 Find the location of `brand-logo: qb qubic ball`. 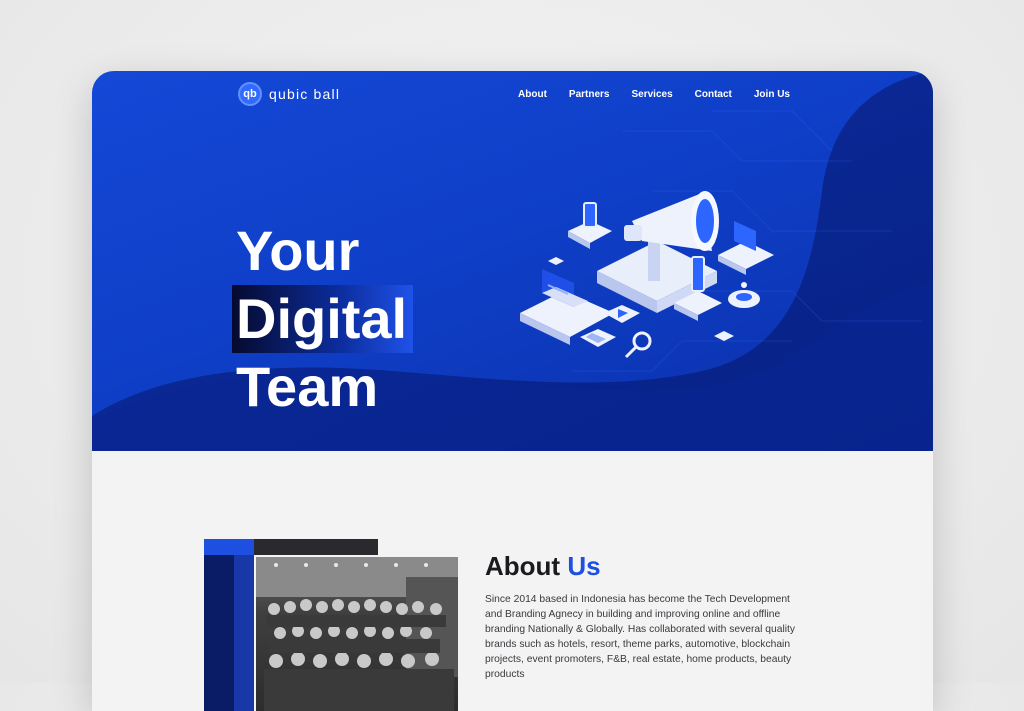

brand-logo: qb qubic ball is located at coordinates (289, 94).